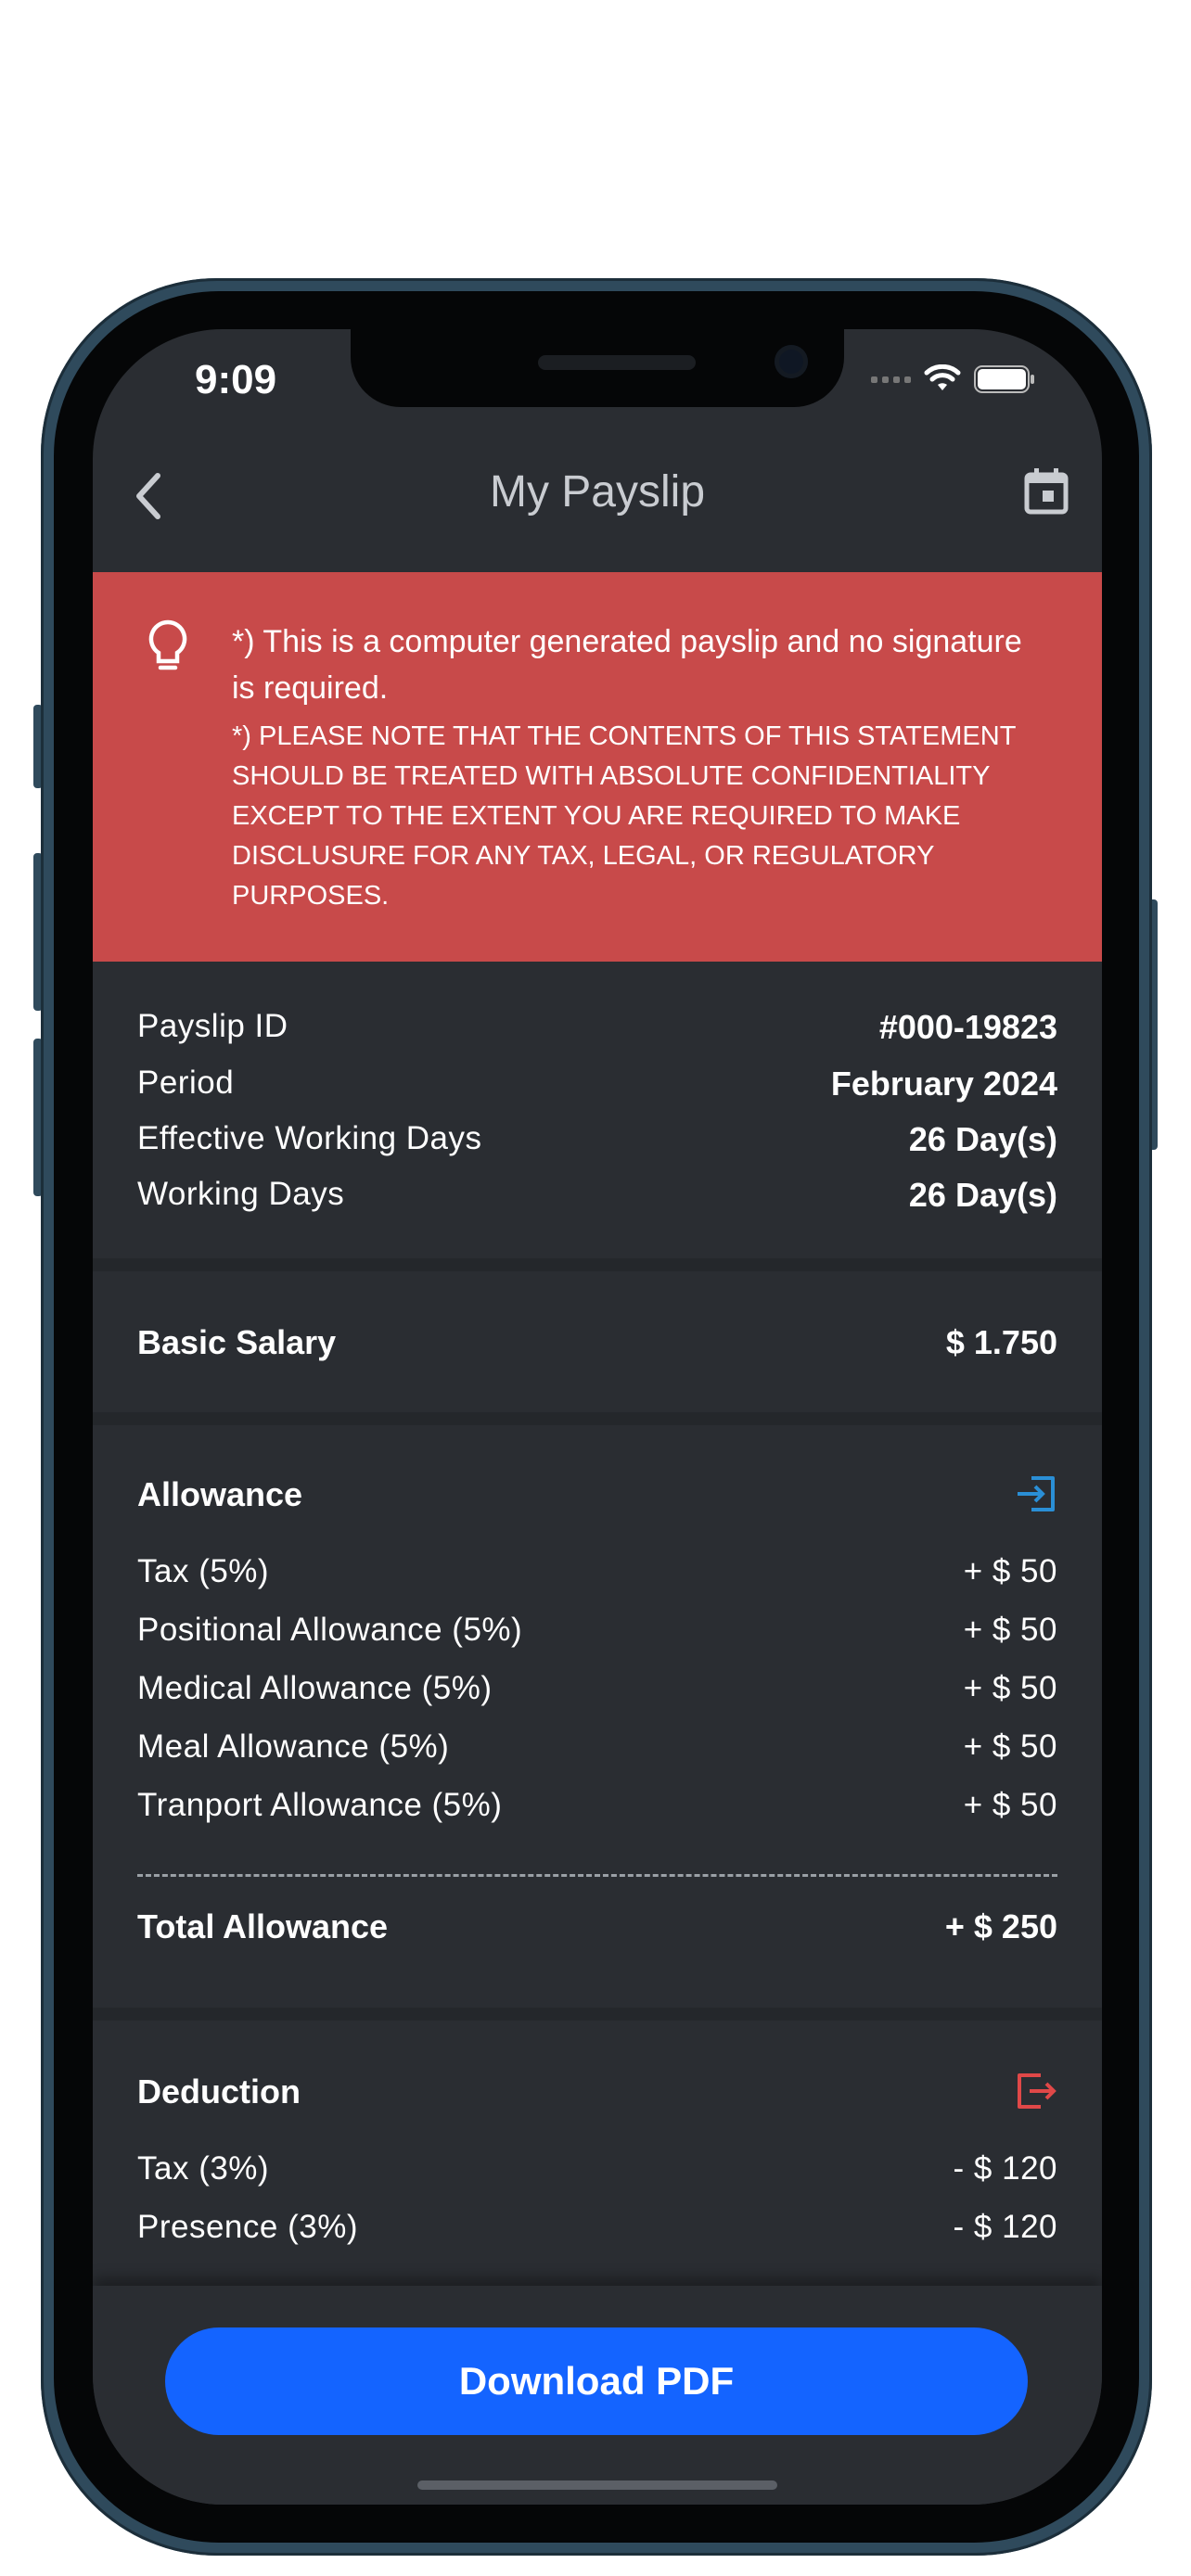 This screenshot has height=2576, width=1191. What do you see at coordinates (1000, 1926) in the screenshot?
I see `total-allowance-value: + $ 250` at bounding box center [1000, 1926].